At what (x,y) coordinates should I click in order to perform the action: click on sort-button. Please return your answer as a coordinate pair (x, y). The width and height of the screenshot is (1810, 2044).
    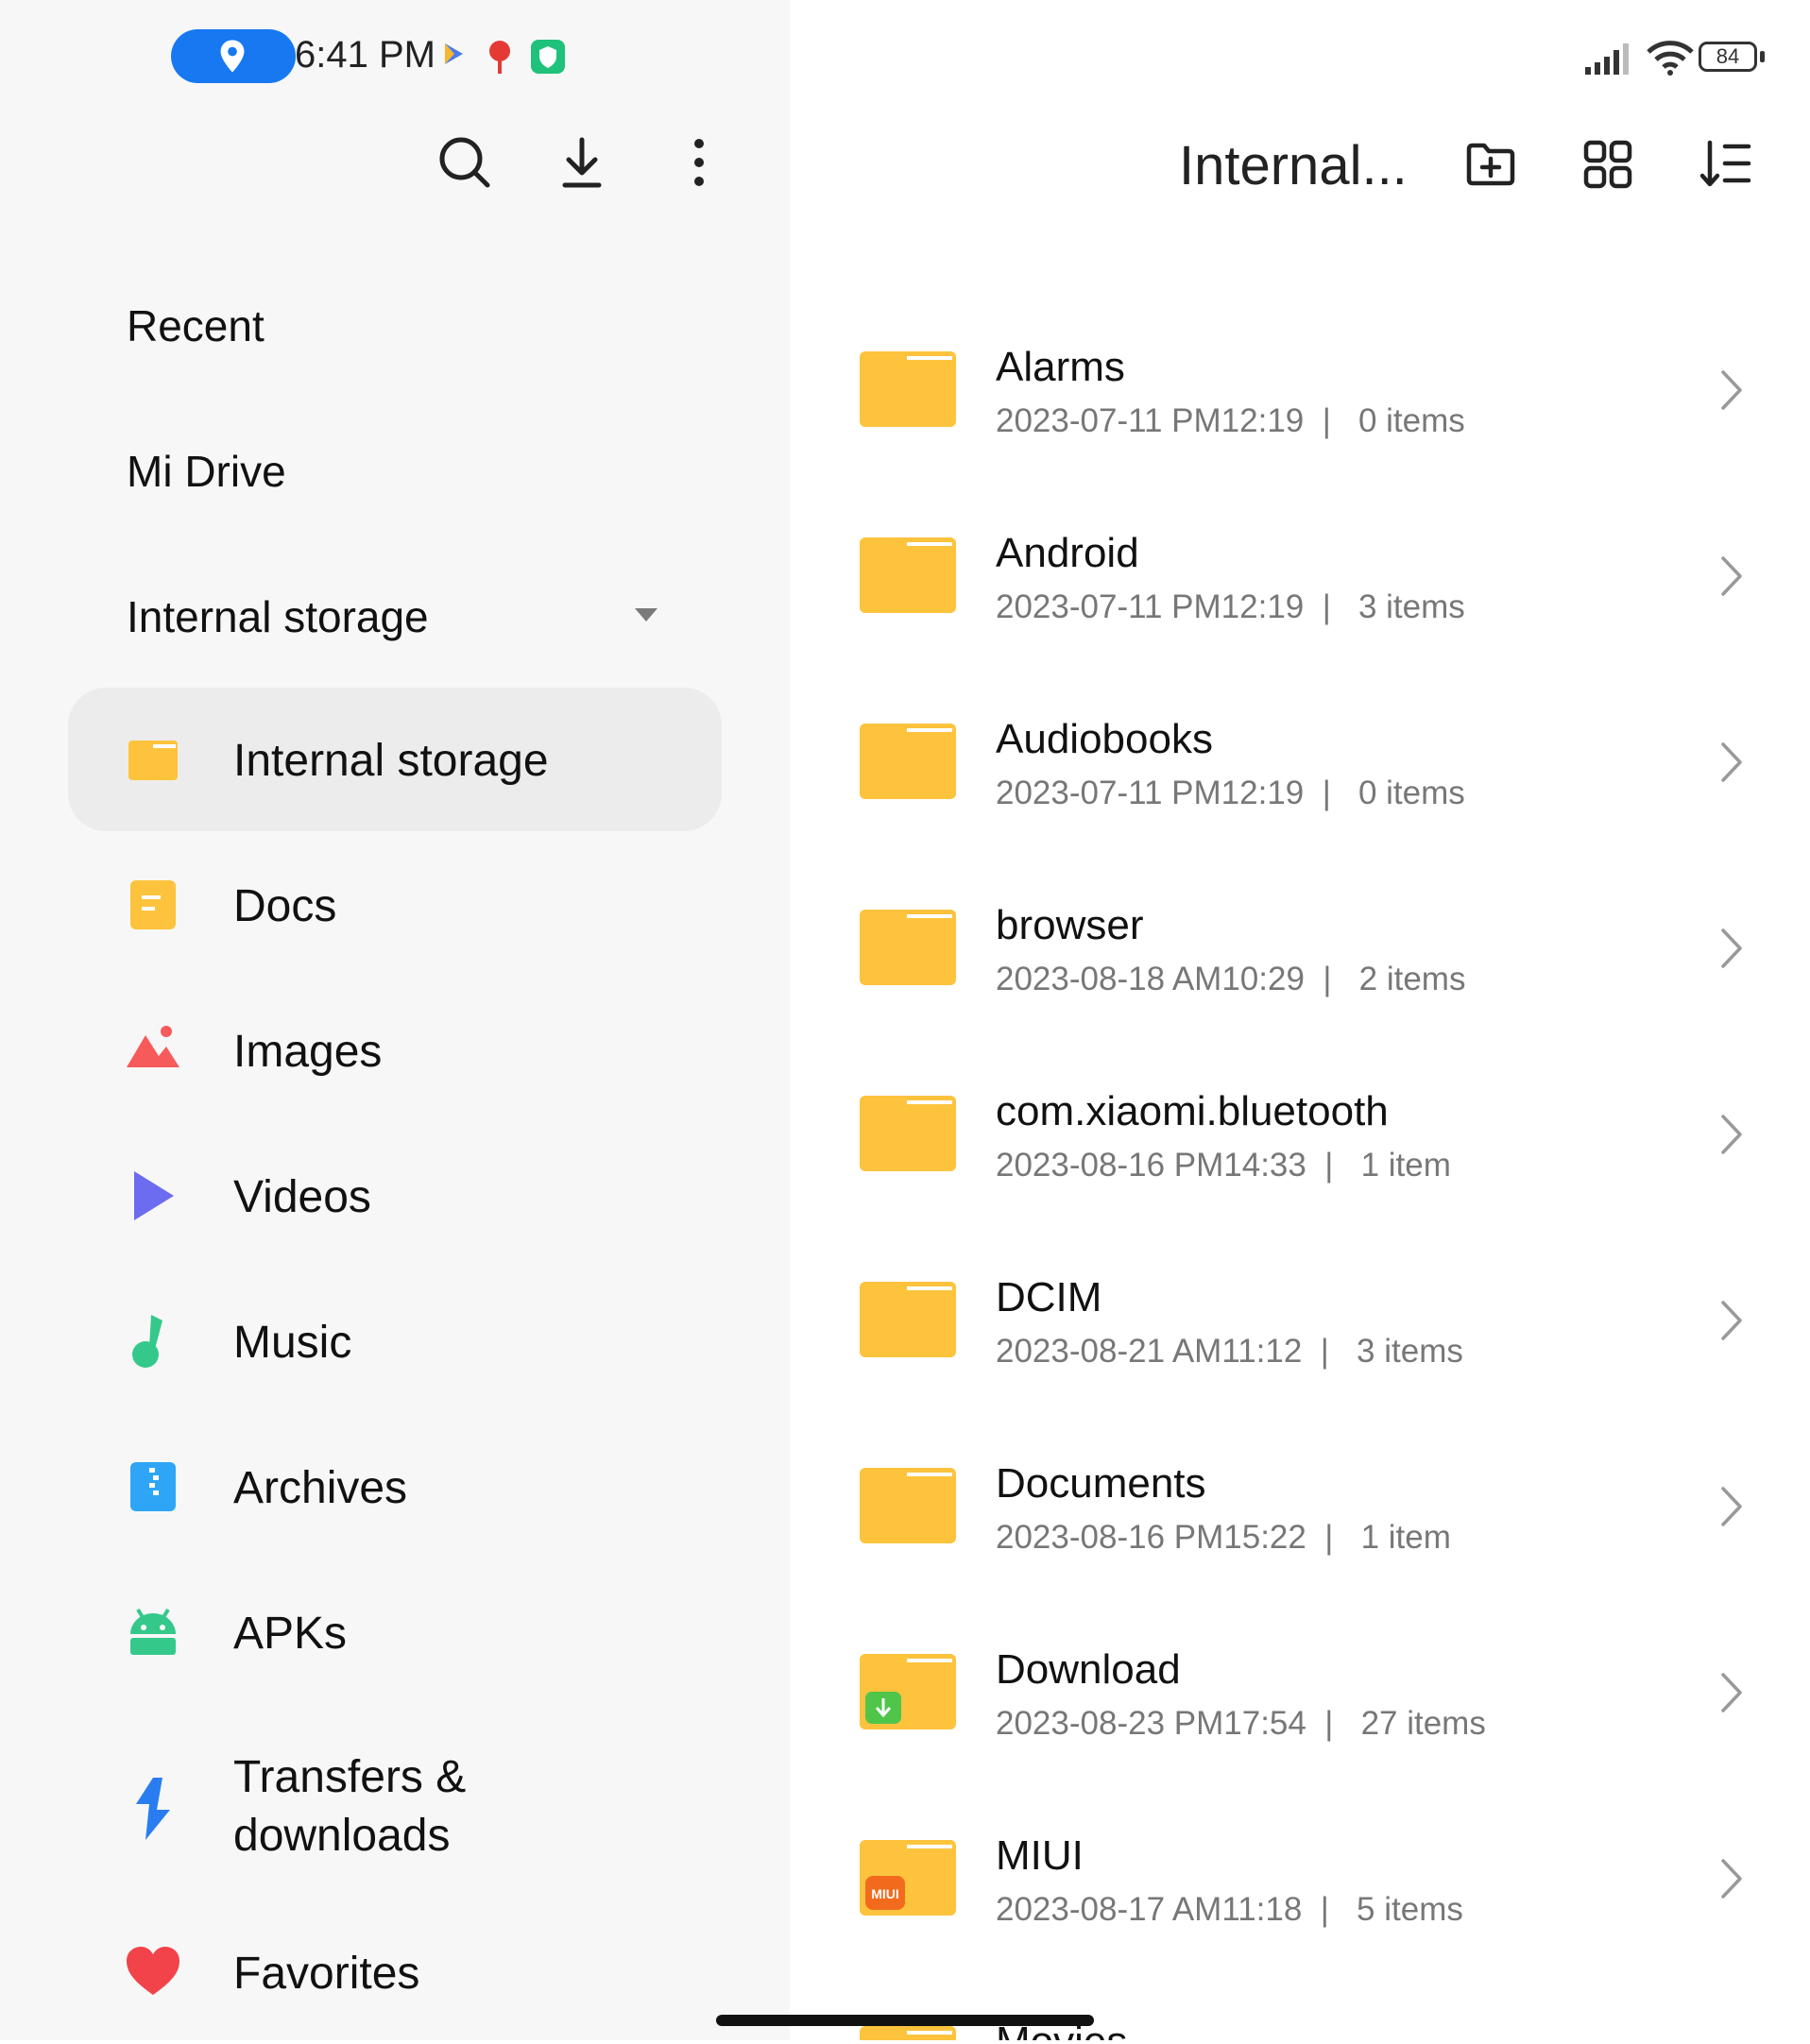
    Looking at the image, I should click on (1725, 164).